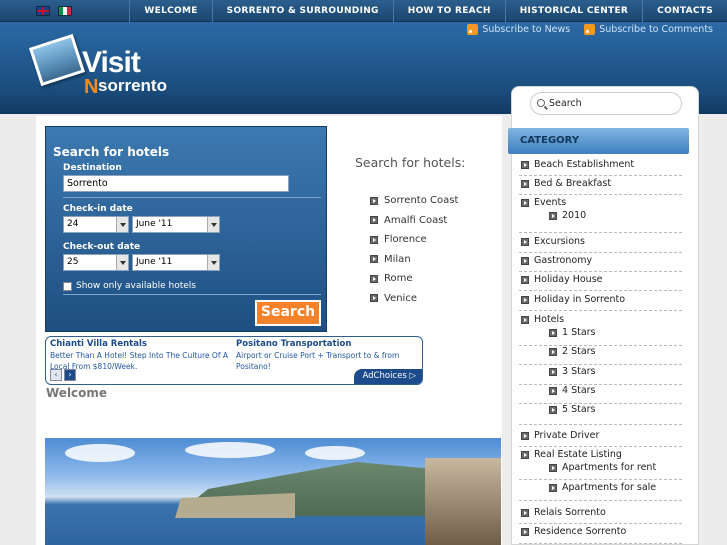 The height and width of the screenshot is (545, 727). I want to click on nav-historical-center: HISTORICAL CENTER, so click(573, 11).